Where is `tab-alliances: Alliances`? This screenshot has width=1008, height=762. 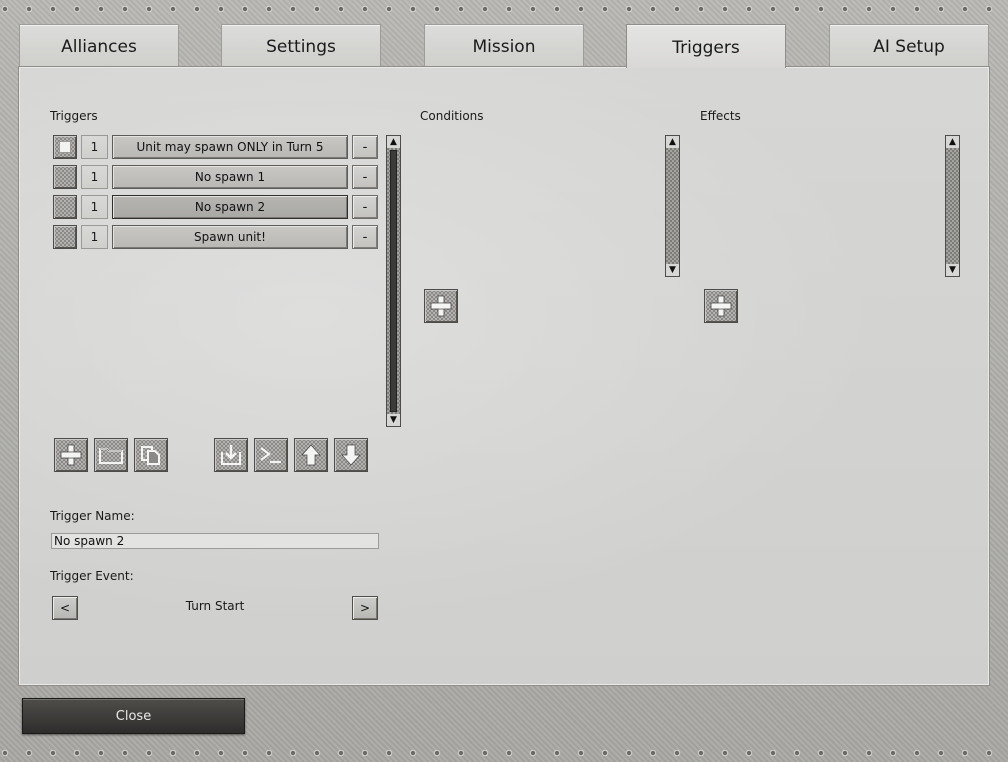
tab-alliances: Alliances is located at coordinates (99, 45).